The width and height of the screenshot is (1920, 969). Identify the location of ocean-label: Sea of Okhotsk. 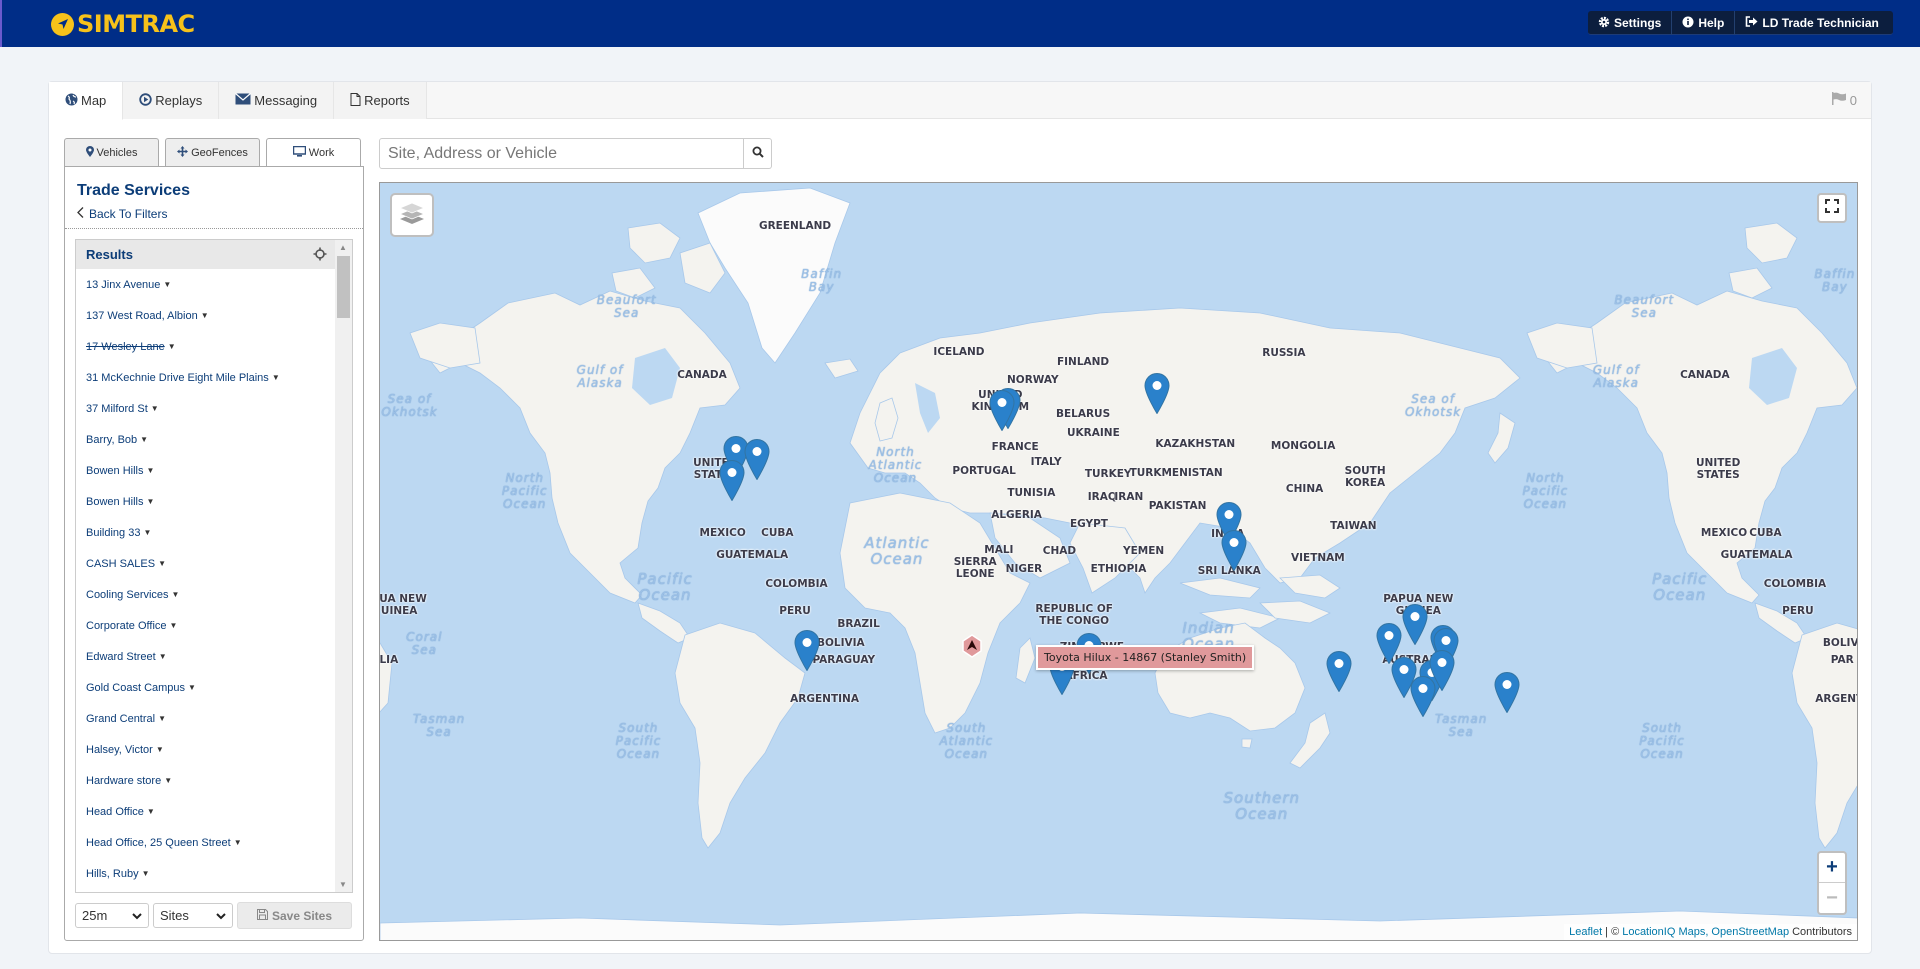
(1433, 405).